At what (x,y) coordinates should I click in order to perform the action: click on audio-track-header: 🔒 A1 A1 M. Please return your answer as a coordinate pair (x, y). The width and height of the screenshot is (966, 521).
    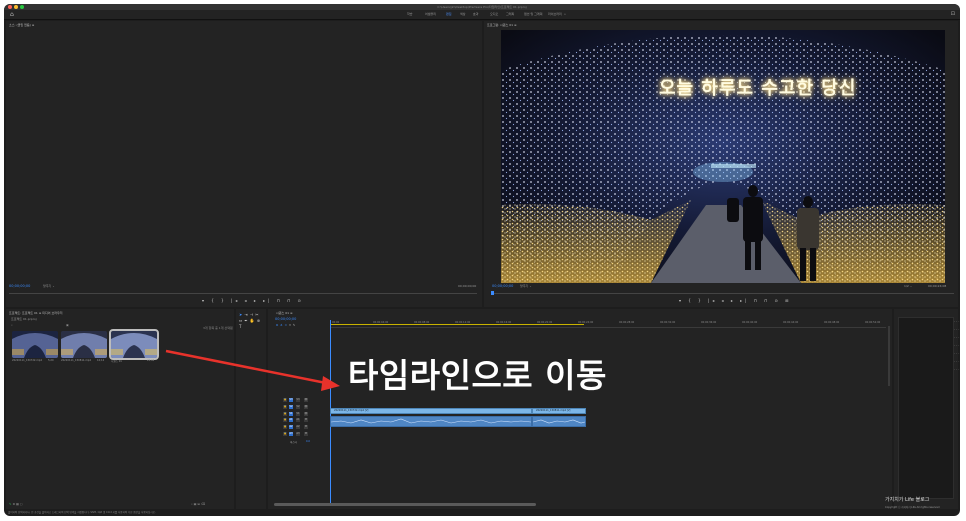
    Looking at the image, I should click on (304, 421).